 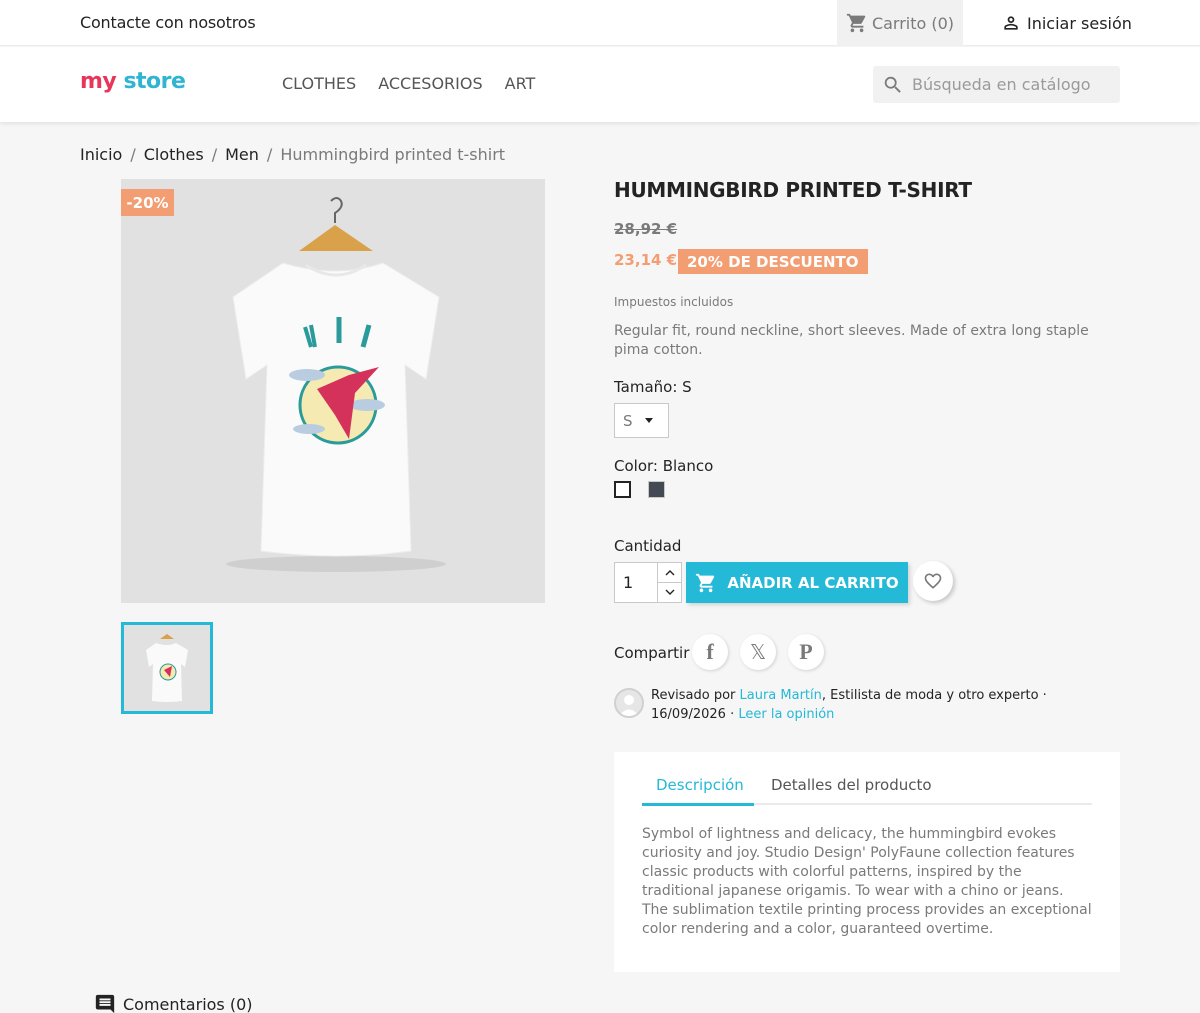 I want to click on product-thumbnail, so click(x=167, y=668).